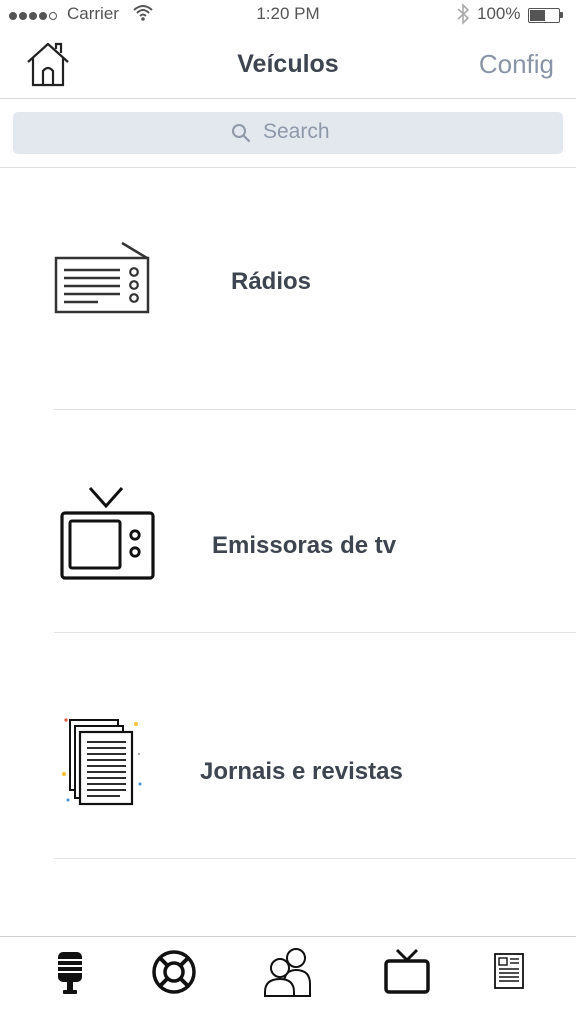  Describe the element at coordinates (288, 98) in the screenshot. I see `nav-divider` at that location.